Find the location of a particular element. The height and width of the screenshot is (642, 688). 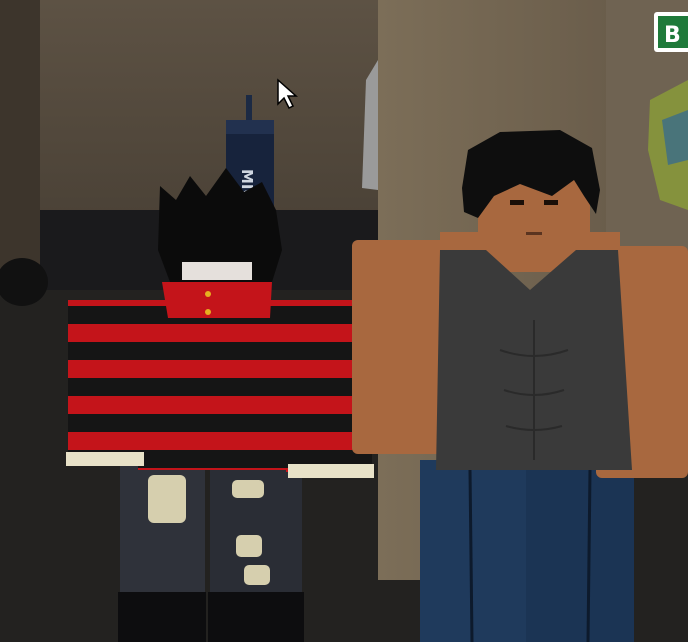

green-street-sign: B is located at coordinates (671, 32).